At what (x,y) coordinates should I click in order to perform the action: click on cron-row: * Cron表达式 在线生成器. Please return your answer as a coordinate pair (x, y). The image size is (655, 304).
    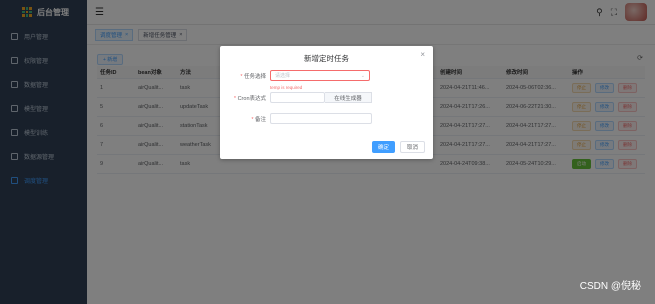
    Looking at the image, I should click on (296, 97).